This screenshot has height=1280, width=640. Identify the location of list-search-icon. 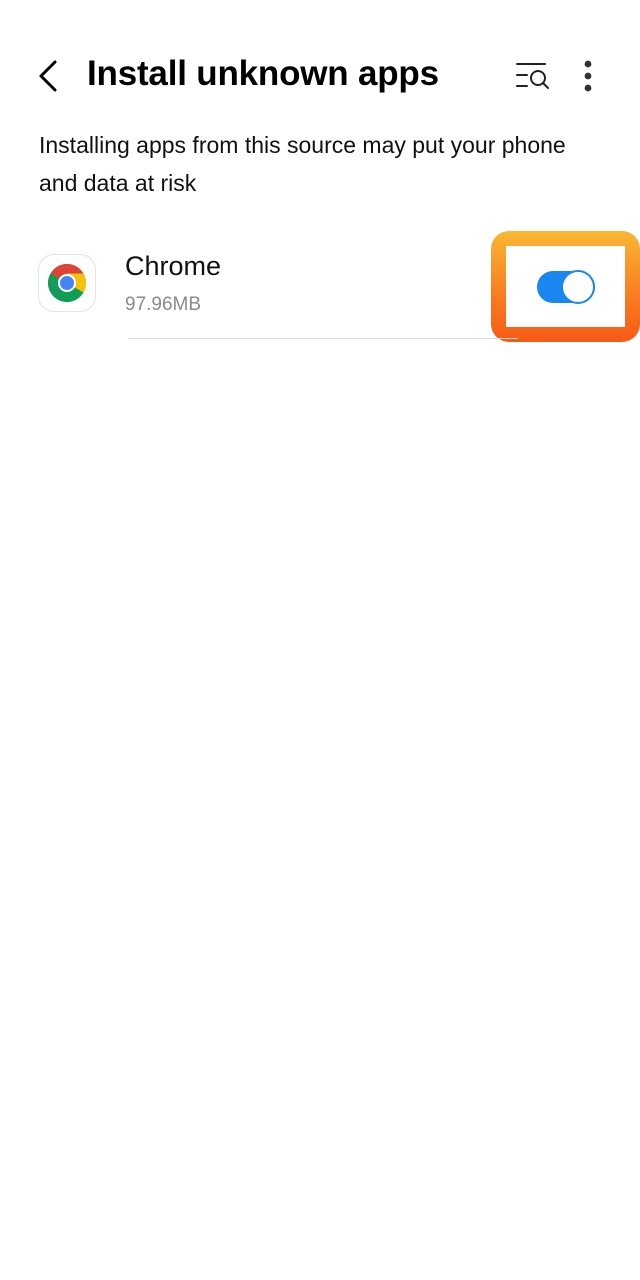
(532, 76).